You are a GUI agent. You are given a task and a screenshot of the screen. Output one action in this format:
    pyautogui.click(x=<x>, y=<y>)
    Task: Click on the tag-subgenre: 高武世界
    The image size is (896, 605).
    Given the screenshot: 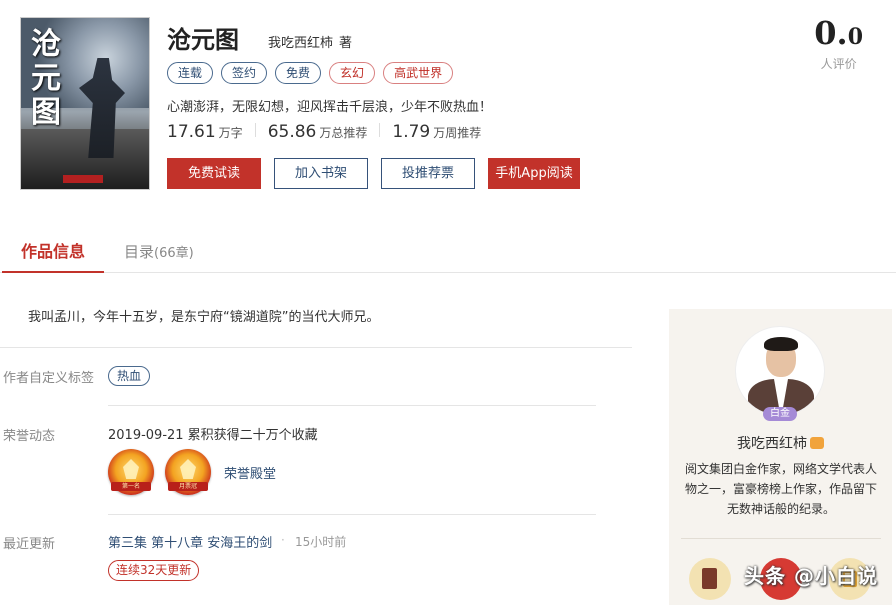 What is the action you would take?
    pyautogui.click(x=418, y=73)
    